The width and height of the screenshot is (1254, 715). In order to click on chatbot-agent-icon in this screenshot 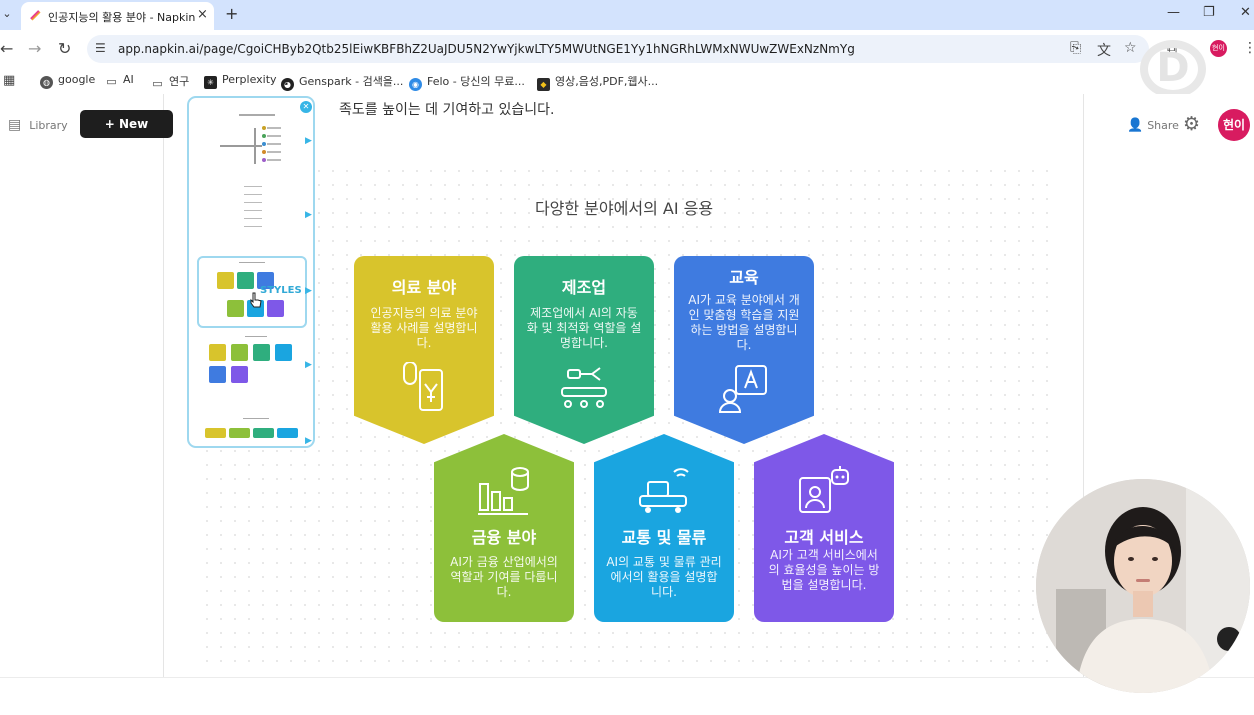, I will do `click(824, 489)`.